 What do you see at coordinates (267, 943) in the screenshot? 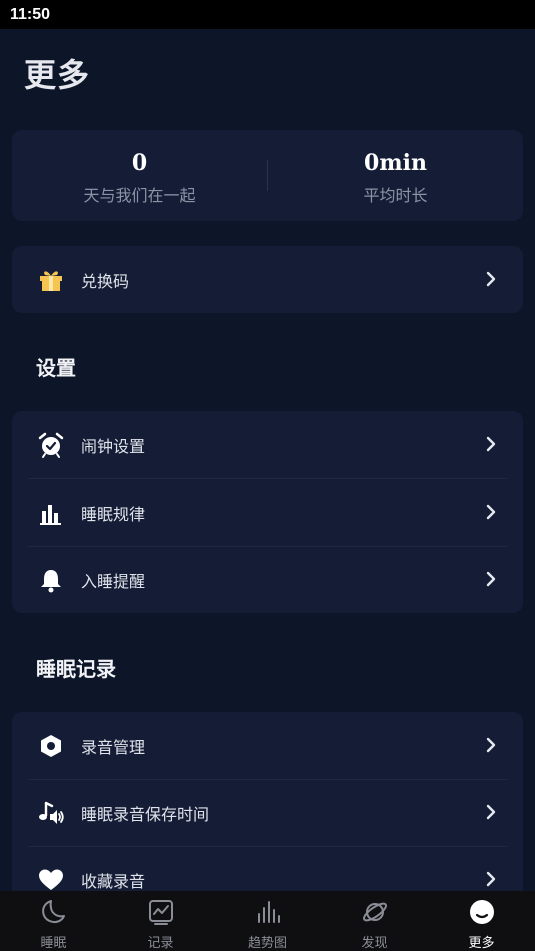
I see `tab-trends-label: 趋势图` at bounding box center [267, 943].